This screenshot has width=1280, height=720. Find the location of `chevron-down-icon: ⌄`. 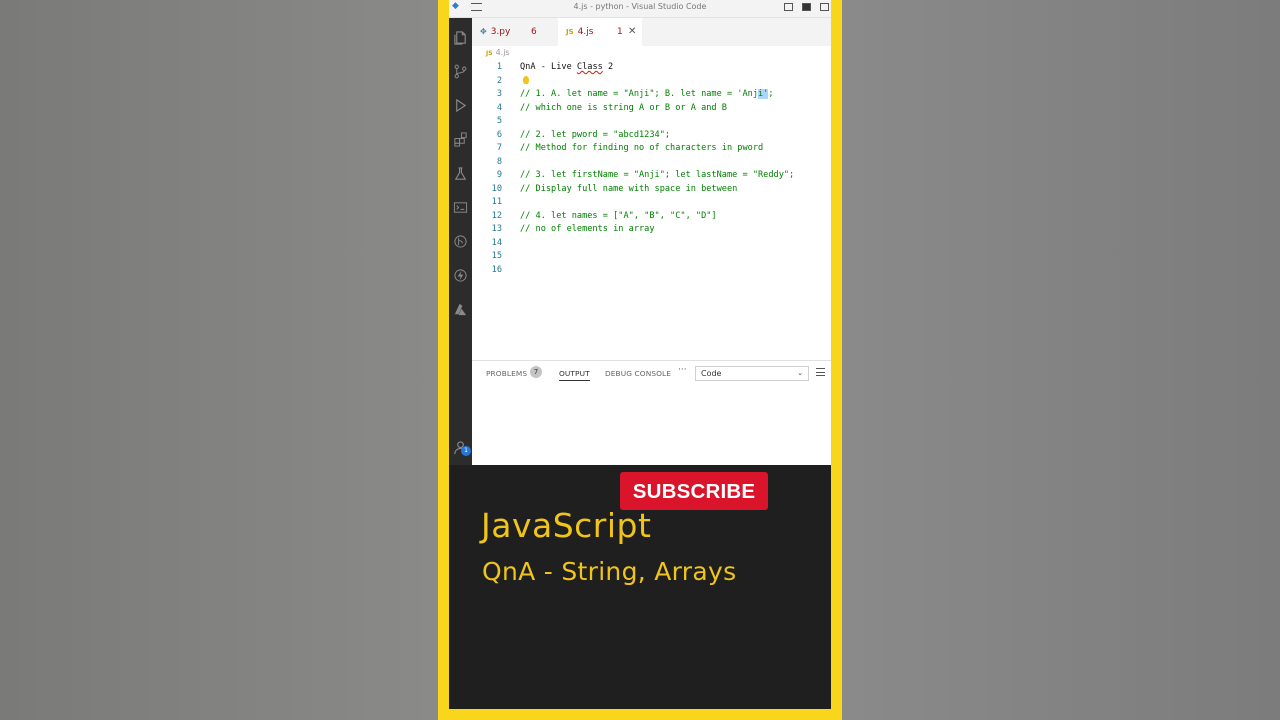

chevron-down-icon: ⌄ is located at coordinates (800, 373).